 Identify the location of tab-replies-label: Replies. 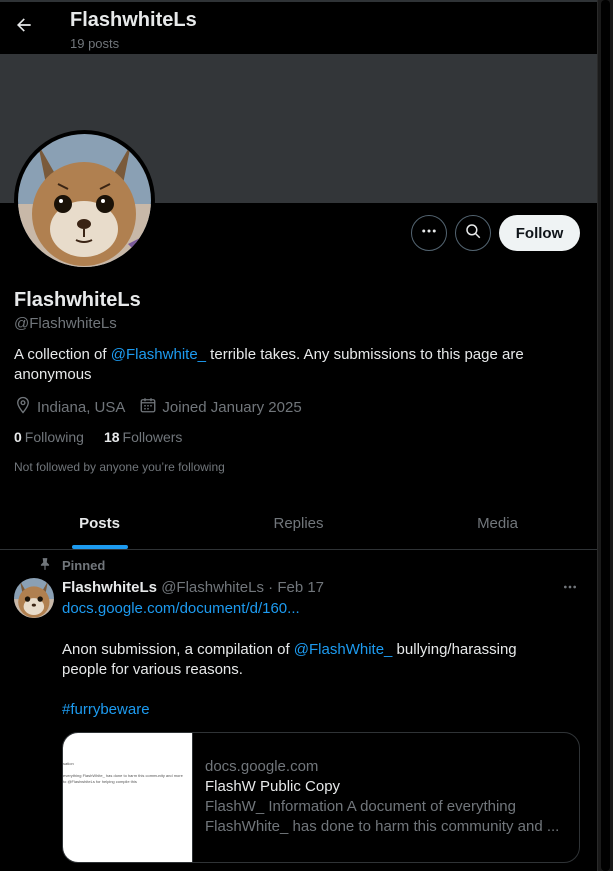
(298, 523).